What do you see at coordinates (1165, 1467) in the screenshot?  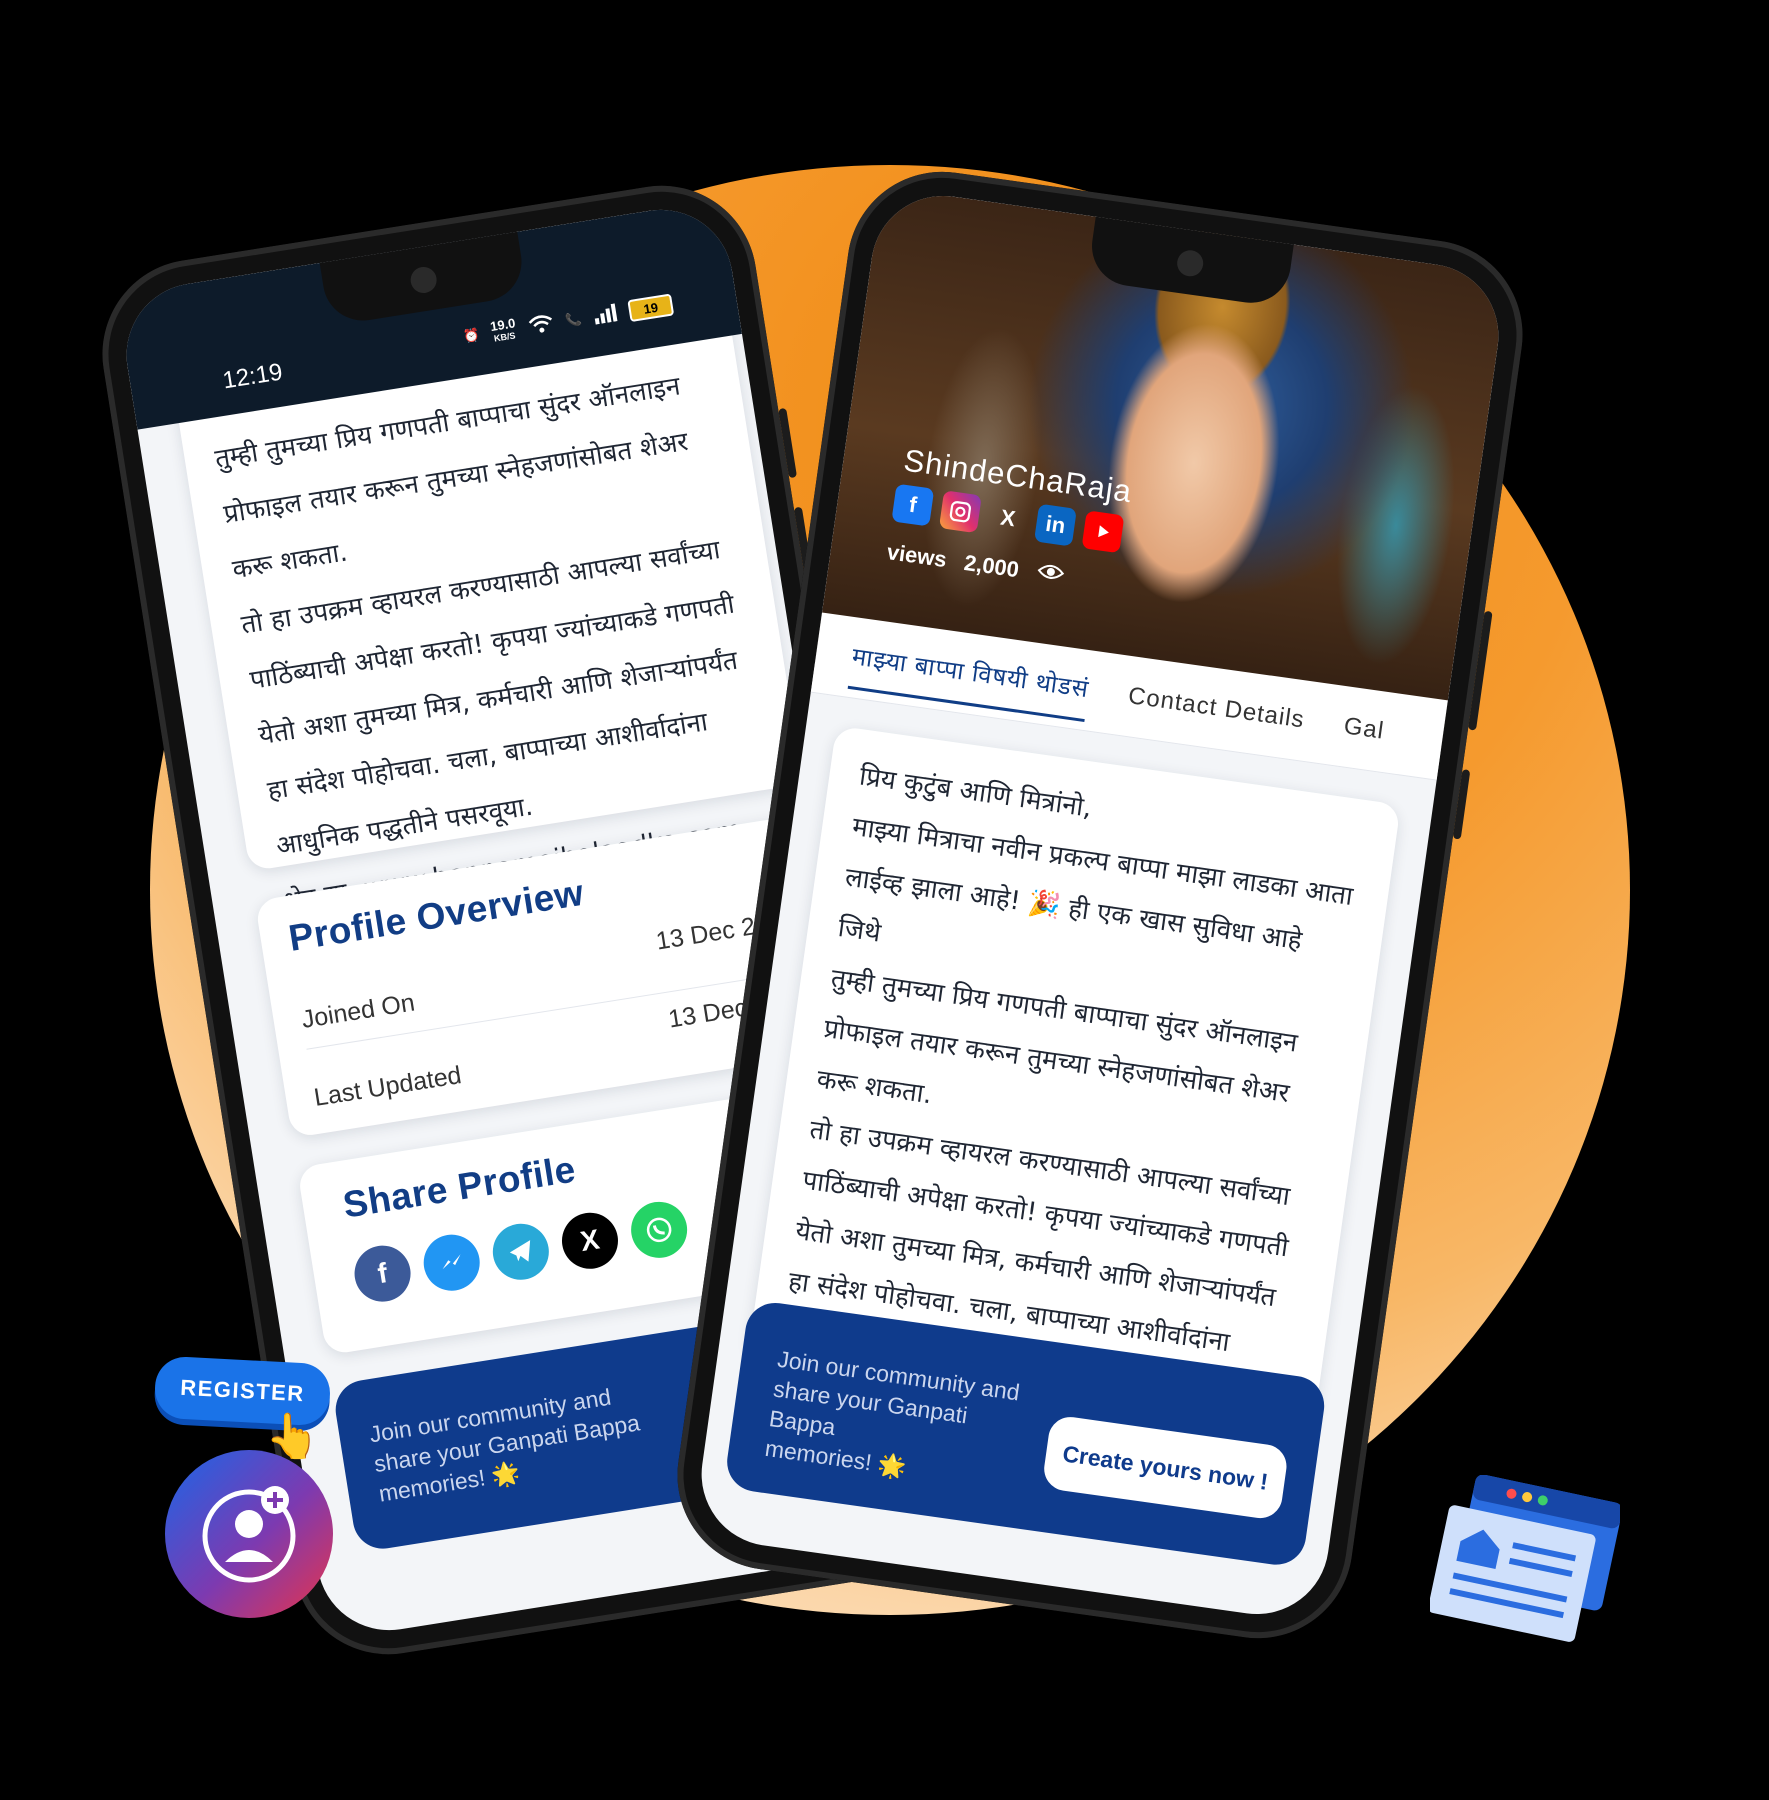 I see `create-yours-button: Create yours now !` at bounding box center [1165, 1467].